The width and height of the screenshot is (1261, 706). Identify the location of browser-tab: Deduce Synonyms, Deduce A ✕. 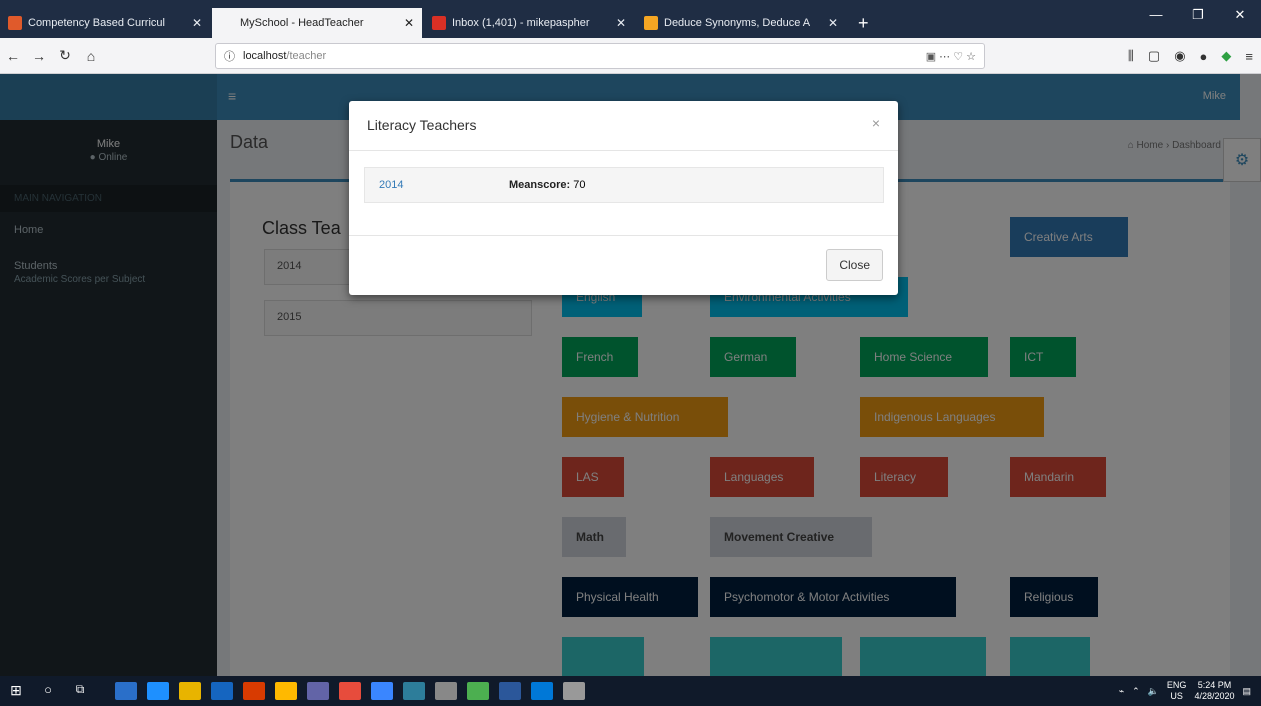
(741, 23).